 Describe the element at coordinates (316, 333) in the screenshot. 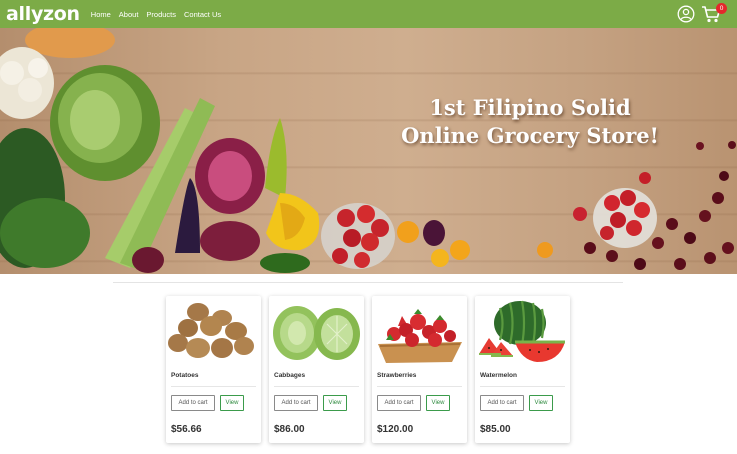

I see `cabbages-image` at that location.